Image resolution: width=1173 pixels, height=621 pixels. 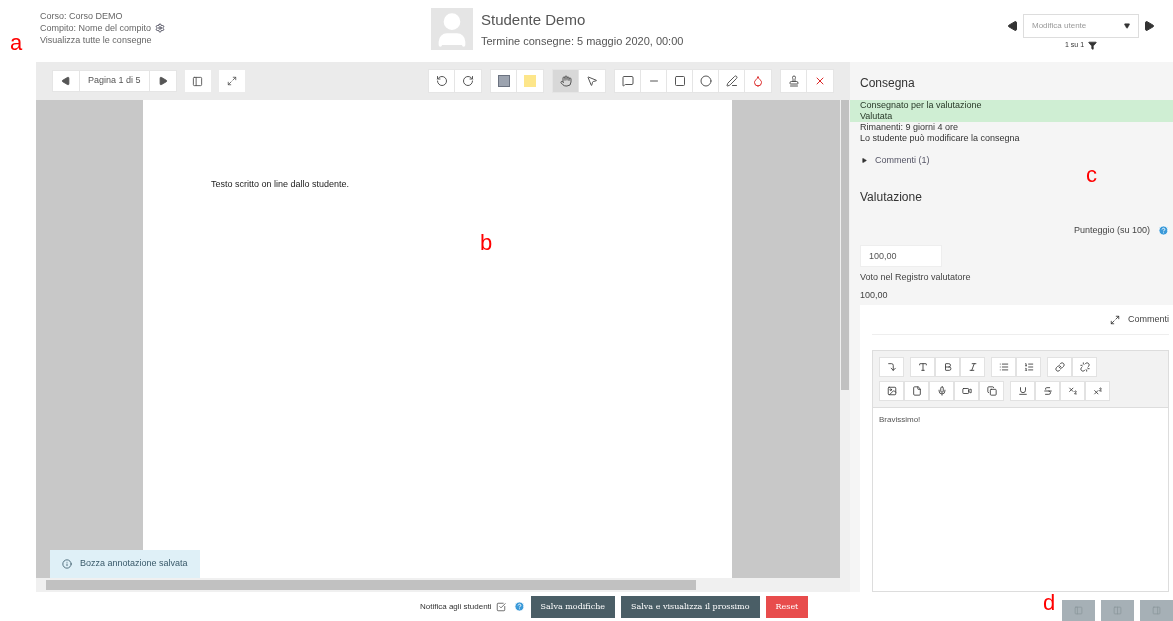 What do you see at coordinates (901, 256) in the screenshot?
I see `score-field: 100,00` at bounding box center [901, 256].